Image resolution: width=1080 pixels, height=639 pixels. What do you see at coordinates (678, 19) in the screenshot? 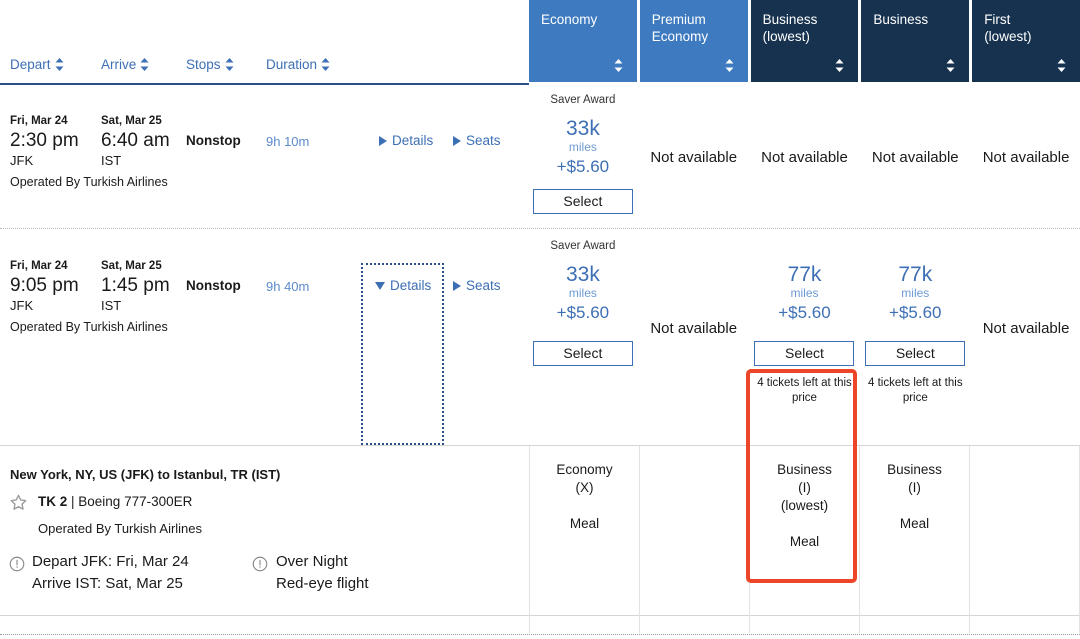
I see `cabin-tab-premium-economy-line1: Premium` at bounding box center [678, 19].